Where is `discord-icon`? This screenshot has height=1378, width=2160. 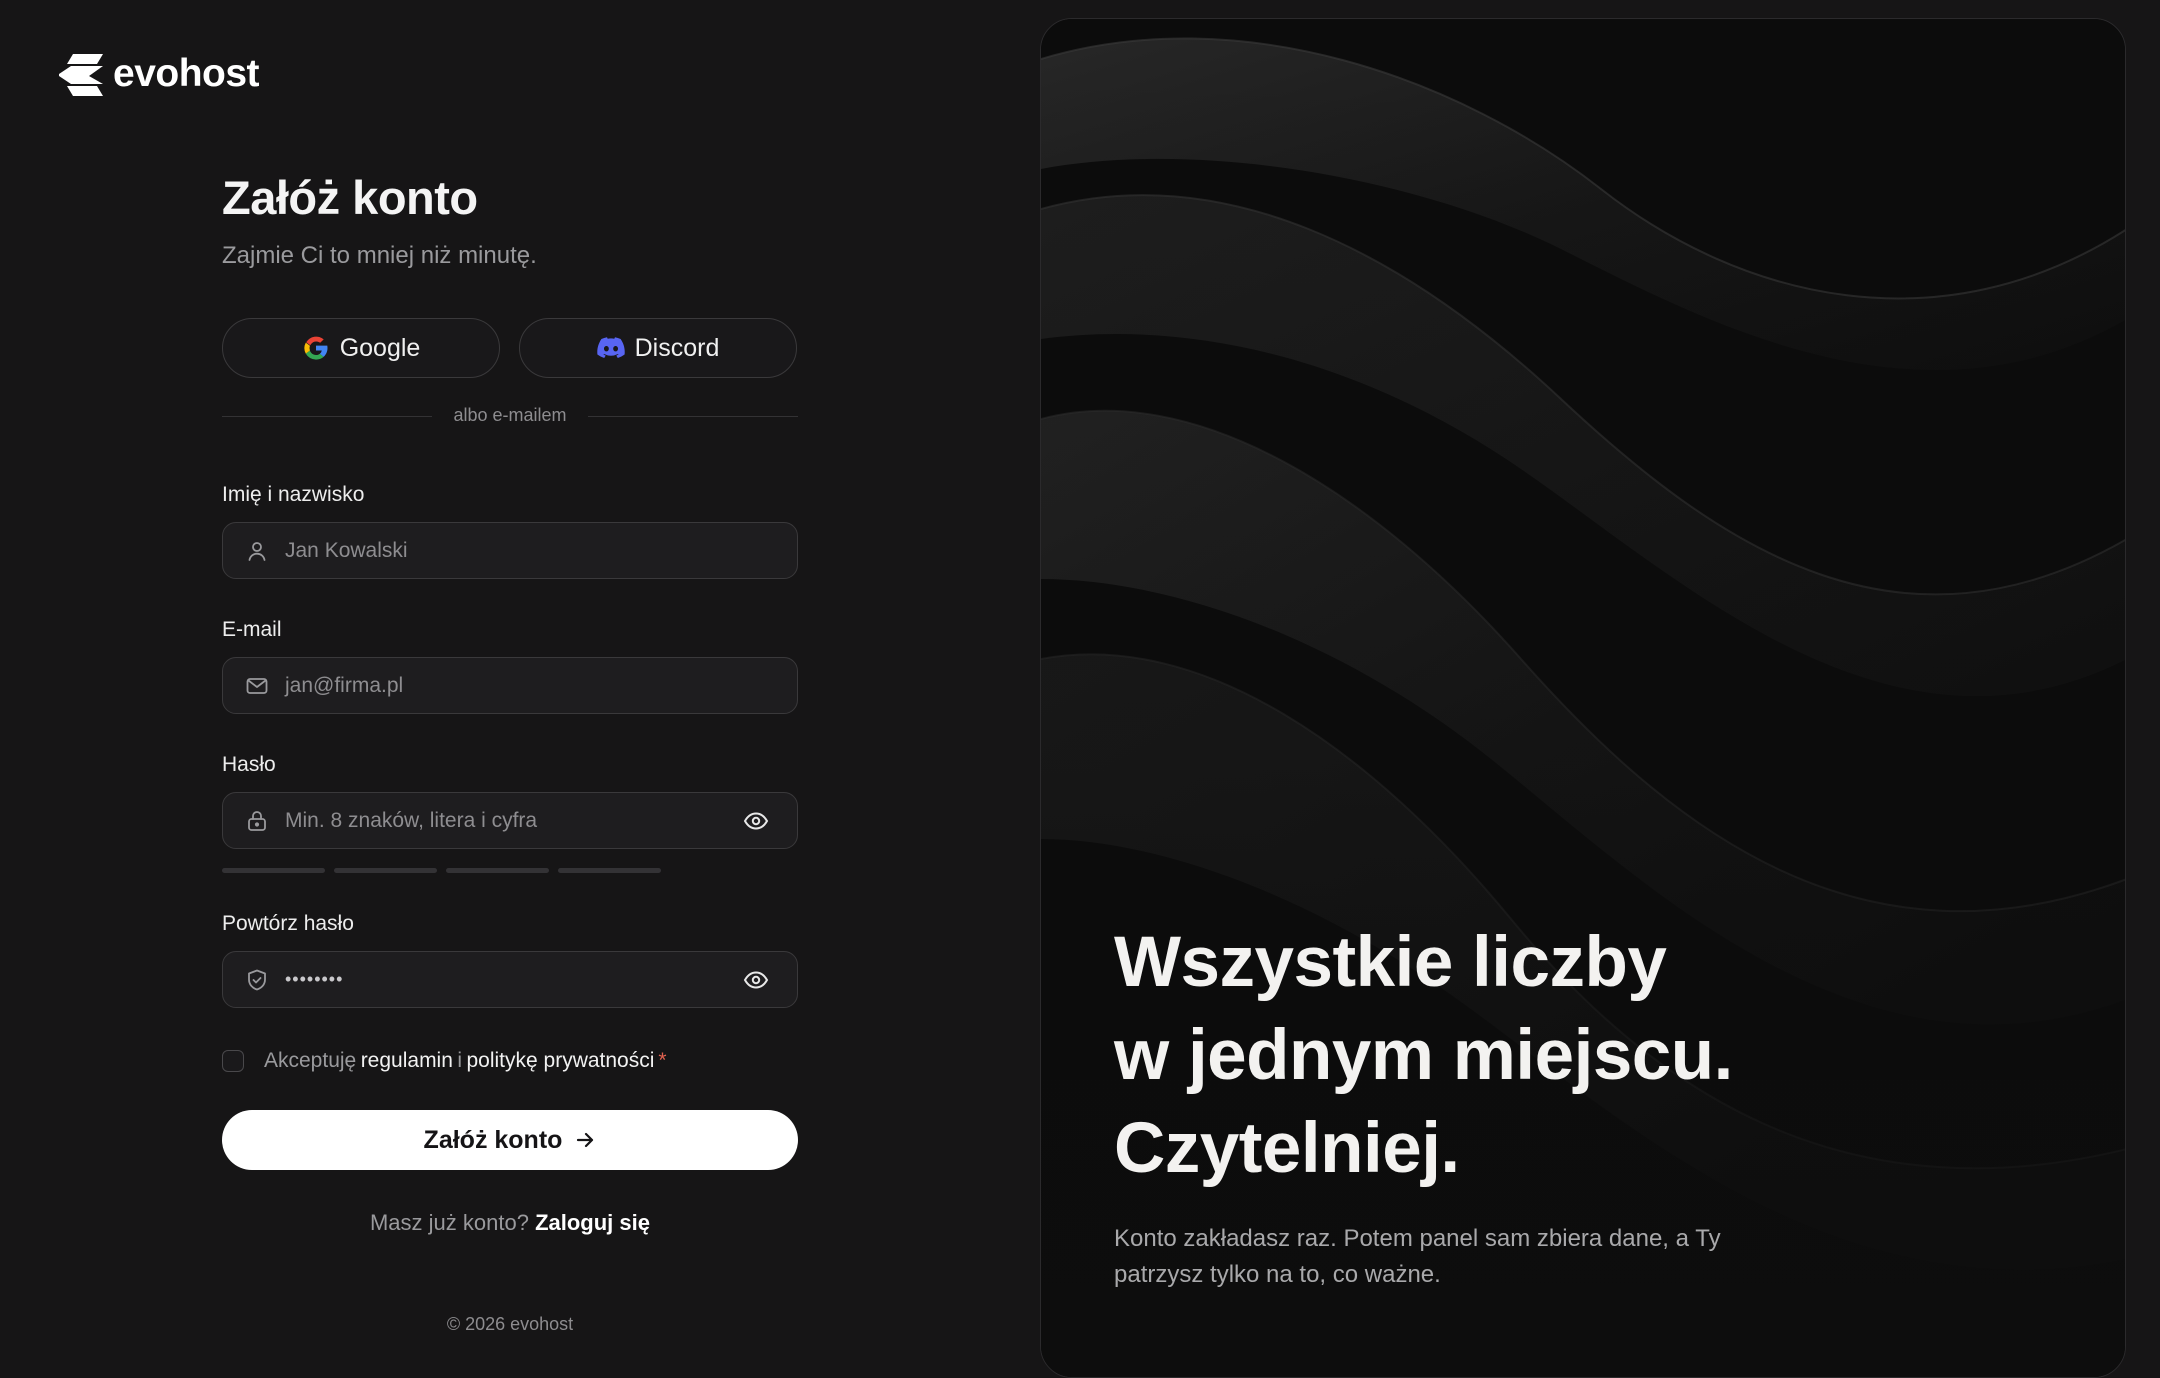 discord-icon is located at coordinates (610, 347).